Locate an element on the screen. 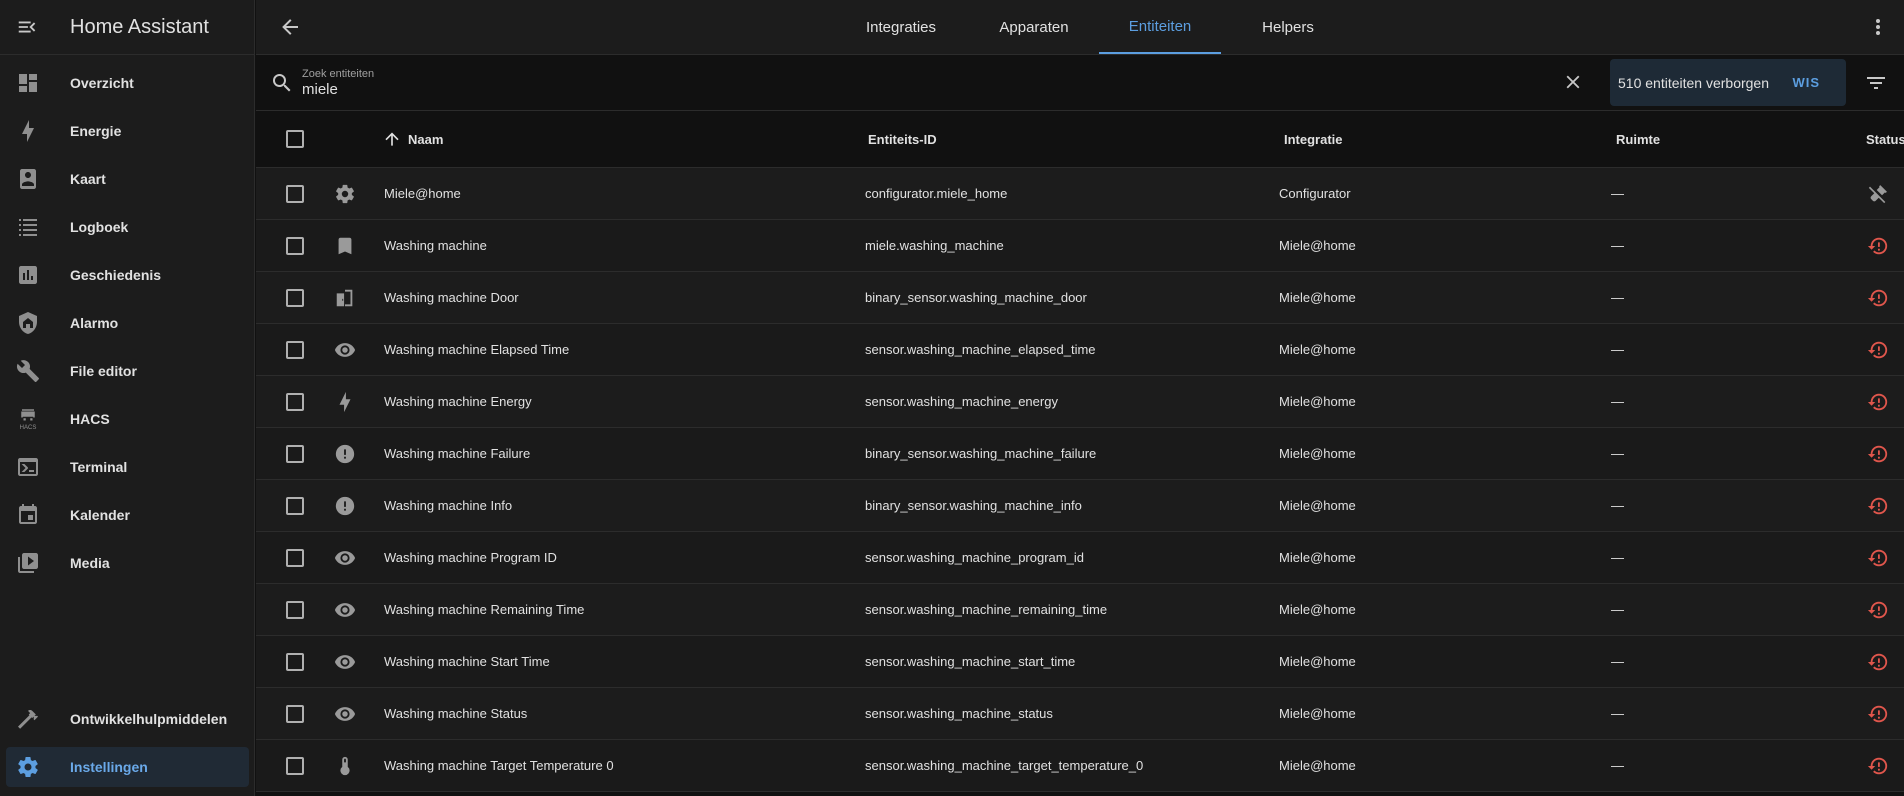 The image size is (1904, 796). sidebar-item-kalender: Kalender is located at coordinates (127, 515).